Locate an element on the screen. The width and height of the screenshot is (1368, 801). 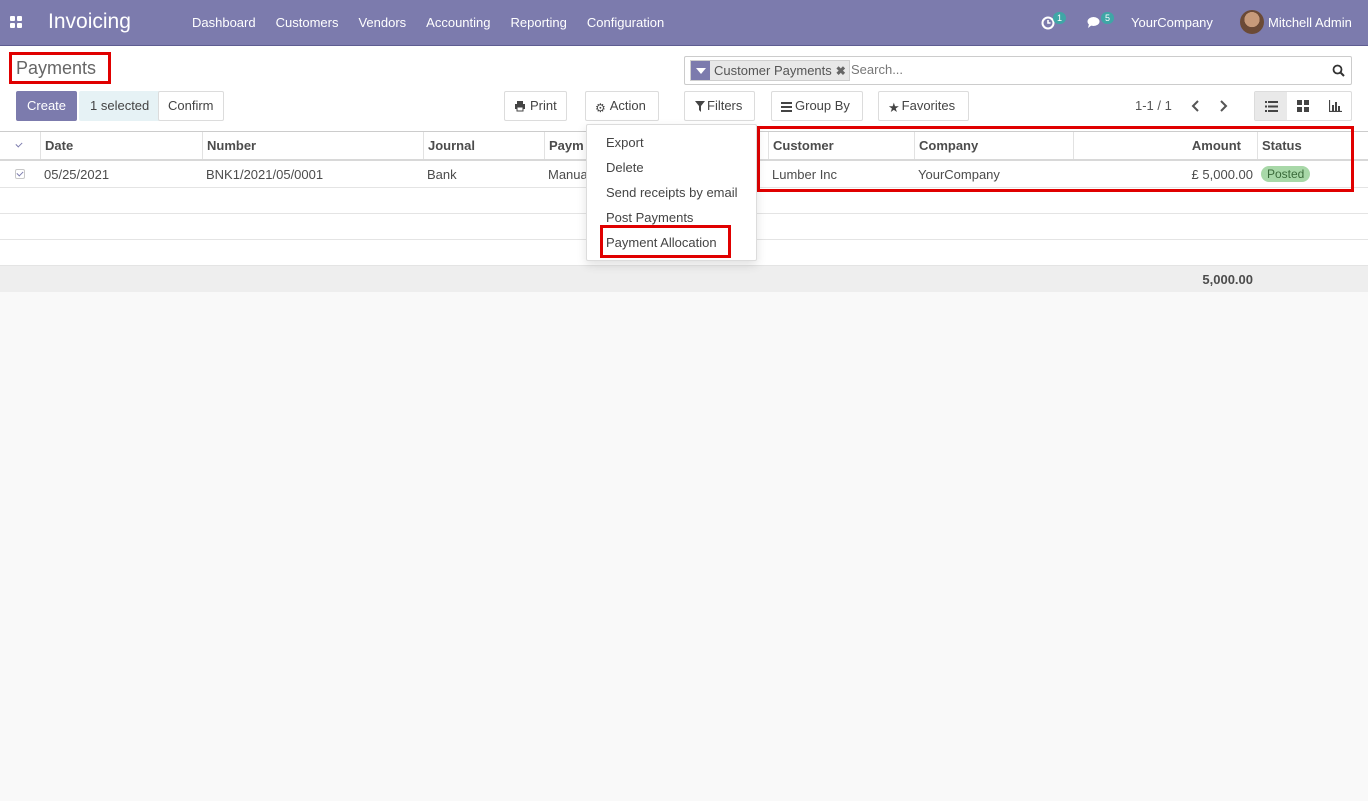
col-number: Number is located at coordinates (312, 145).